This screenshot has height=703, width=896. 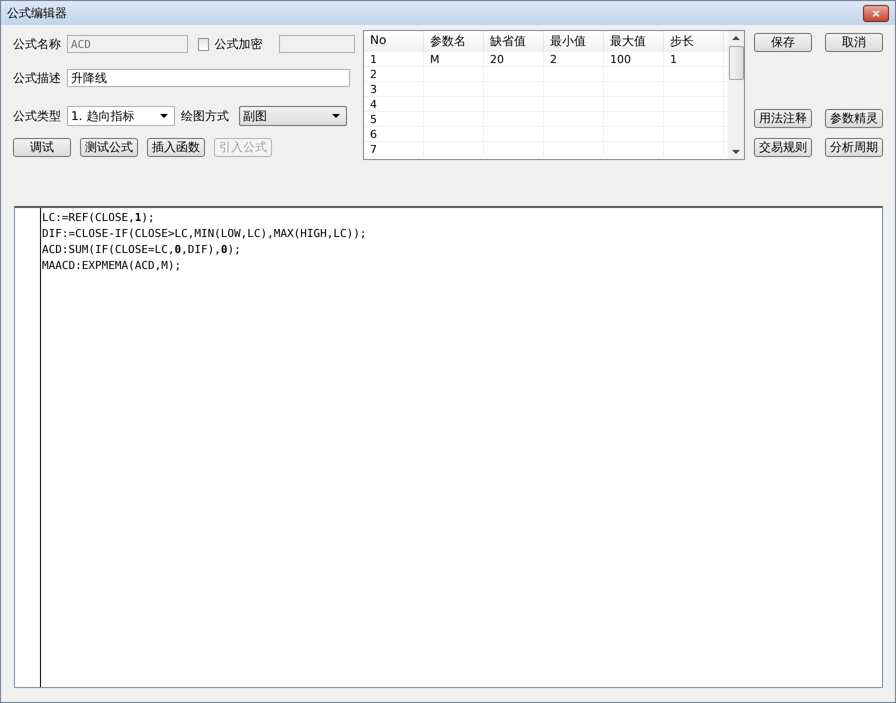 I want to click on password-field, so click(x=316, y=44).